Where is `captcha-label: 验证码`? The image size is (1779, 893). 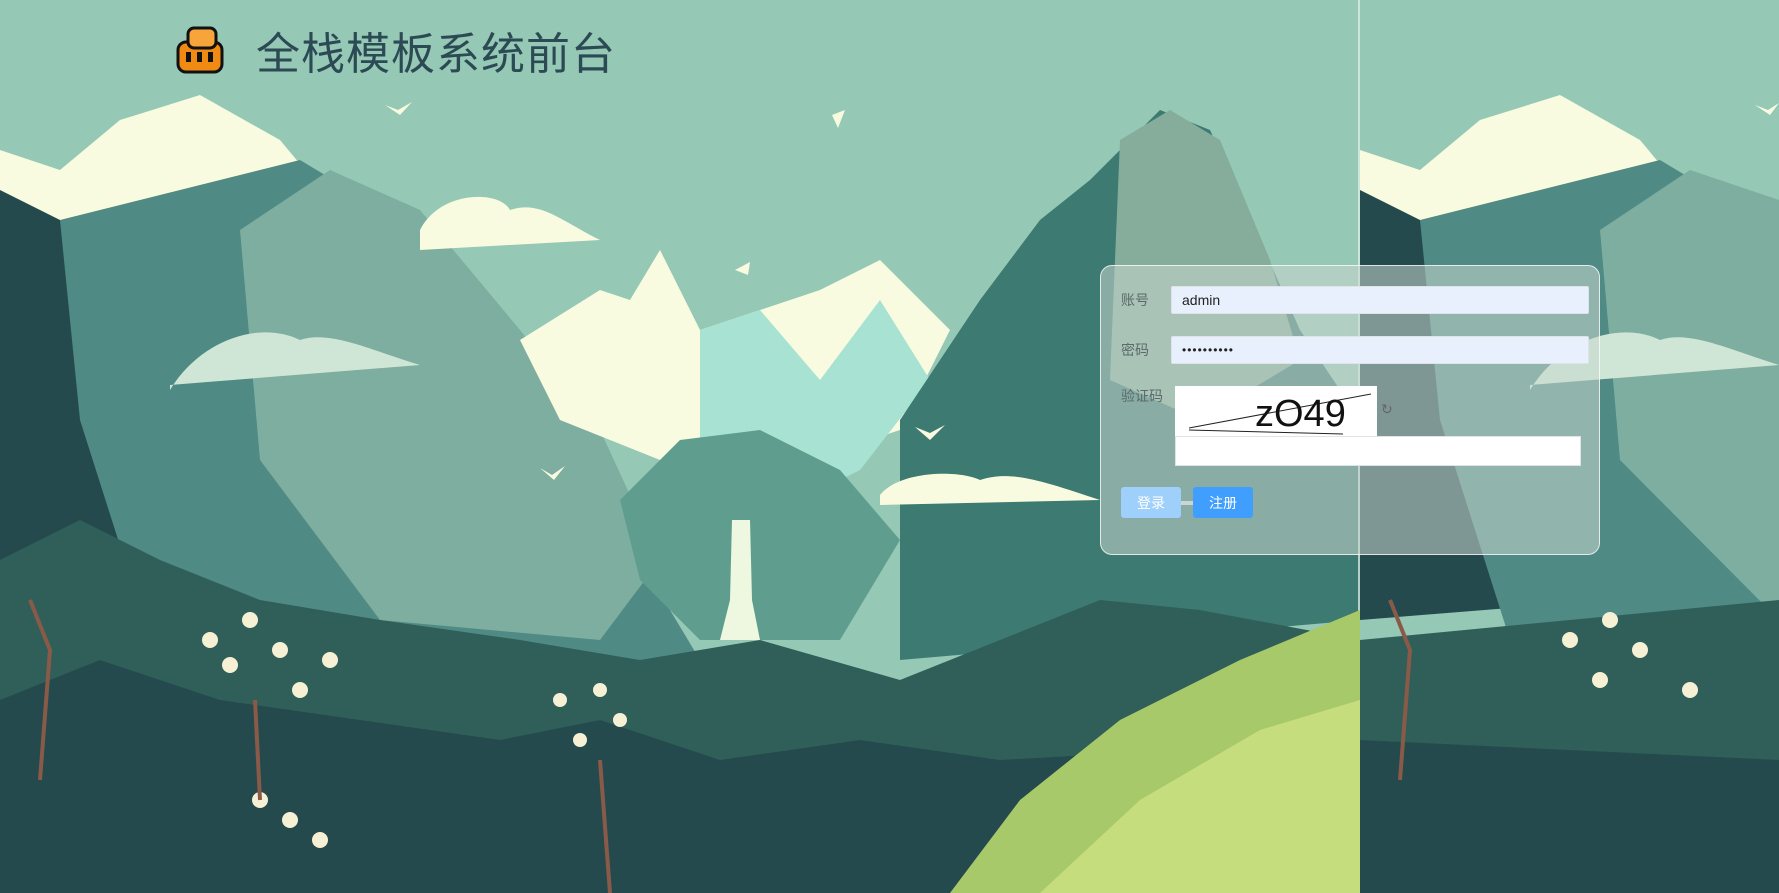
captcha-label: 验证码 is located at coordinates (1142, 396).